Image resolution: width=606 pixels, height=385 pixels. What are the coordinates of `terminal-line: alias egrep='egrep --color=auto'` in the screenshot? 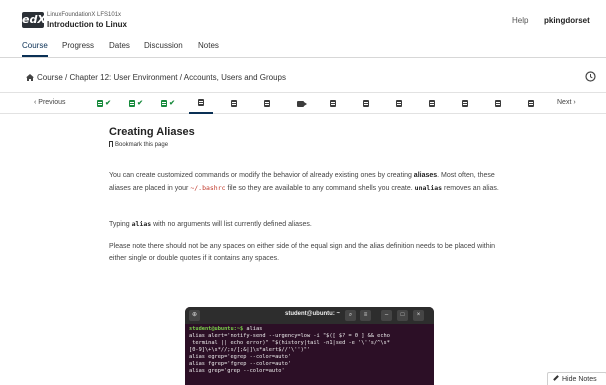 It's located at (240, 357).